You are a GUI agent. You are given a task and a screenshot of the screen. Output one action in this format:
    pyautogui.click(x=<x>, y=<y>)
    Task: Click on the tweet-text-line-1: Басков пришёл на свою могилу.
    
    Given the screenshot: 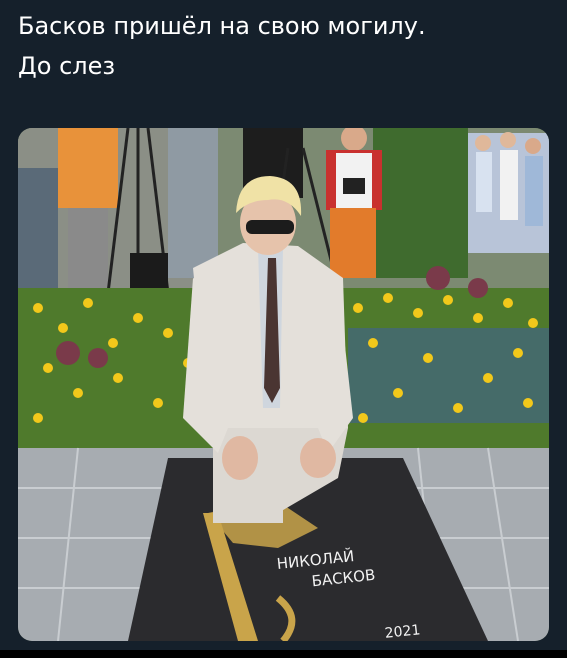 What is the action you would take?
    pyautogui.click(x=222, y=26)
    